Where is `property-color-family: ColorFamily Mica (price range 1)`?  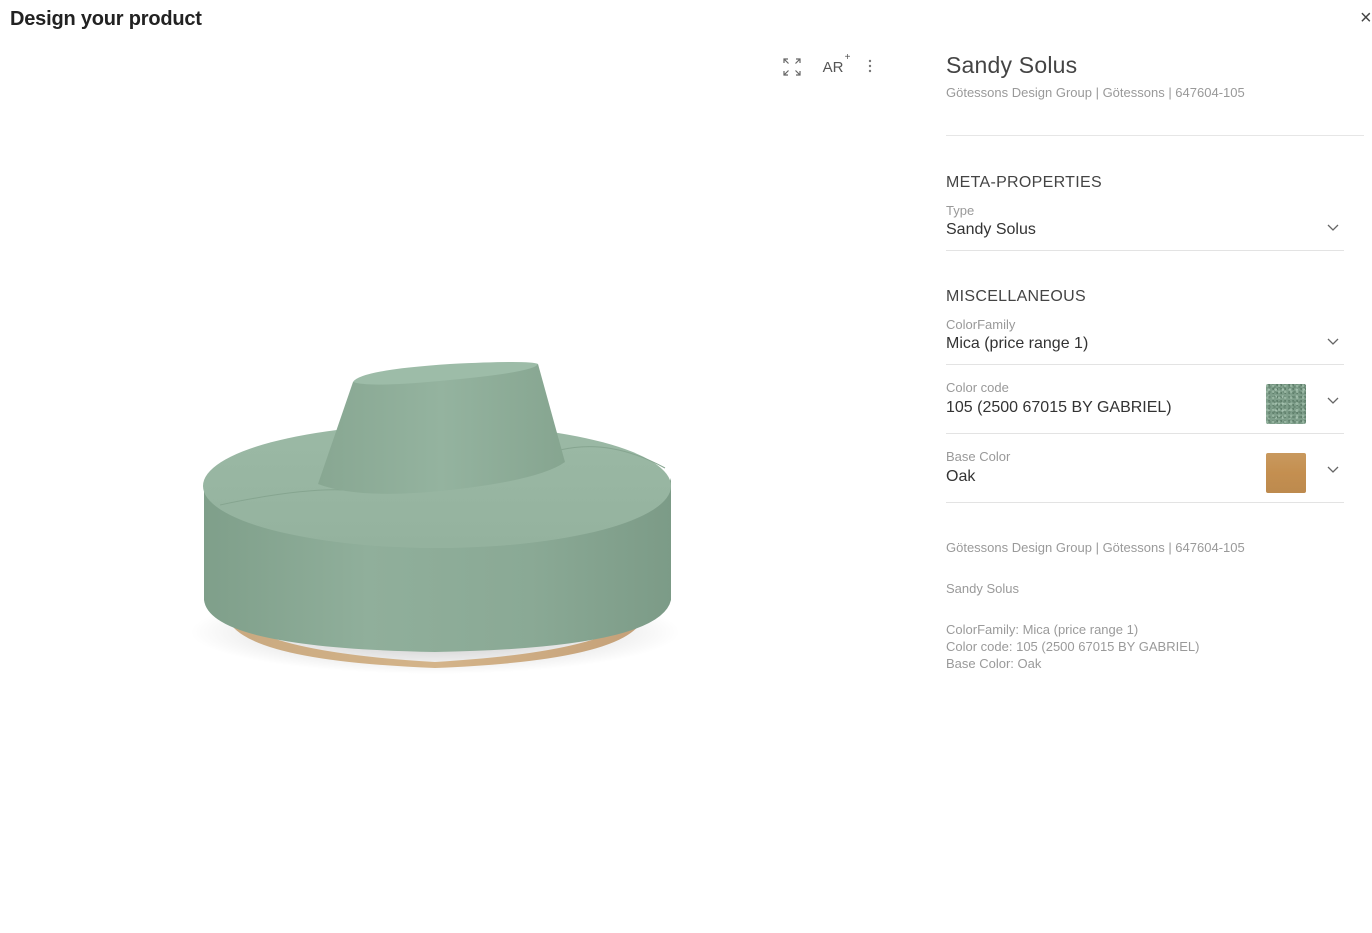 property-color-family: ColorFamily Mica (price range 1) is located at coordinates (1145, 340).